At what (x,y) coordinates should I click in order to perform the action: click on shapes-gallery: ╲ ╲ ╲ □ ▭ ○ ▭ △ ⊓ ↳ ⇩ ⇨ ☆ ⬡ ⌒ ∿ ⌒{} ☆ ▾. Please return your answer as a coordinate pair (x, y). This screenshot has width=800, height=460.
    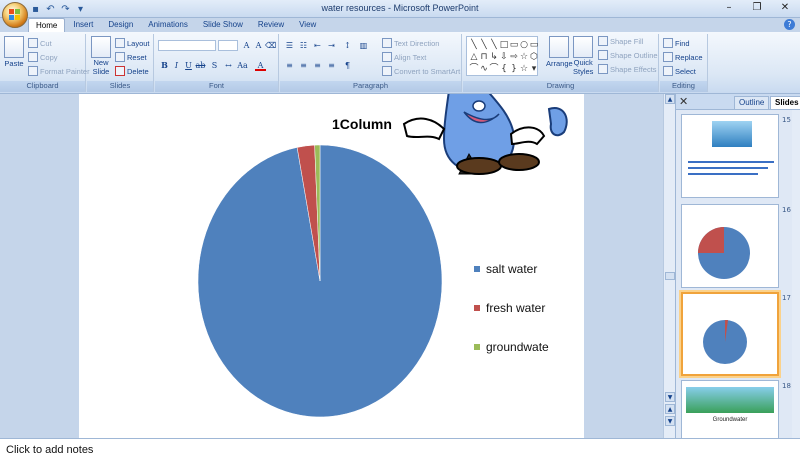
    Looking at the image, I should click on (502, 56).